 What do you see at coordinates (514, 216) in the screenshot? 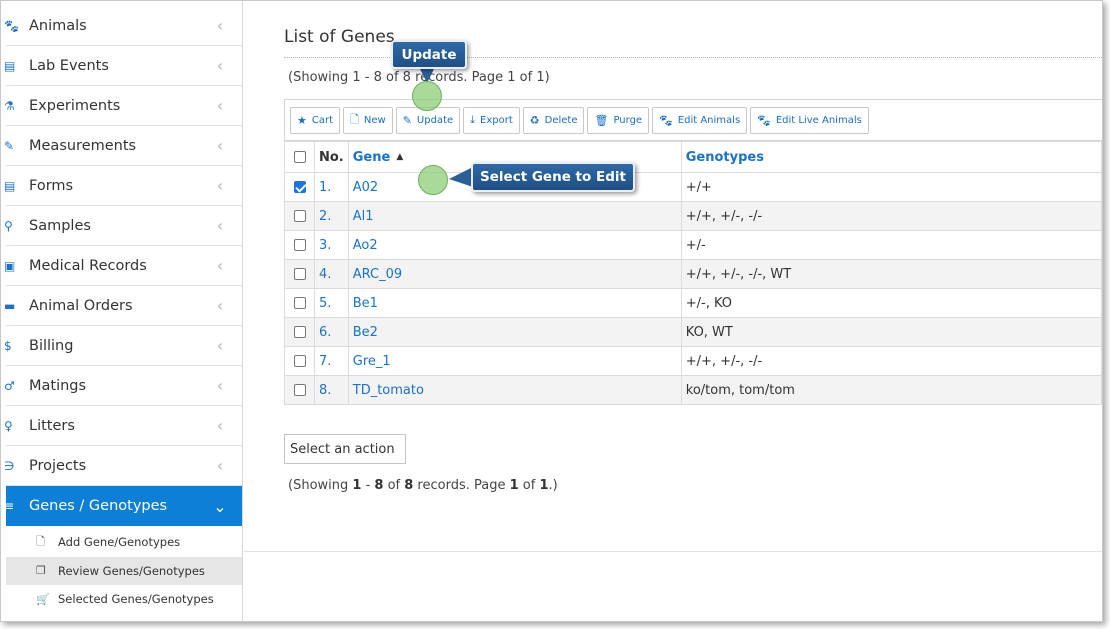
I see `gene-cell: Al1` at bounding box center [514, 216].